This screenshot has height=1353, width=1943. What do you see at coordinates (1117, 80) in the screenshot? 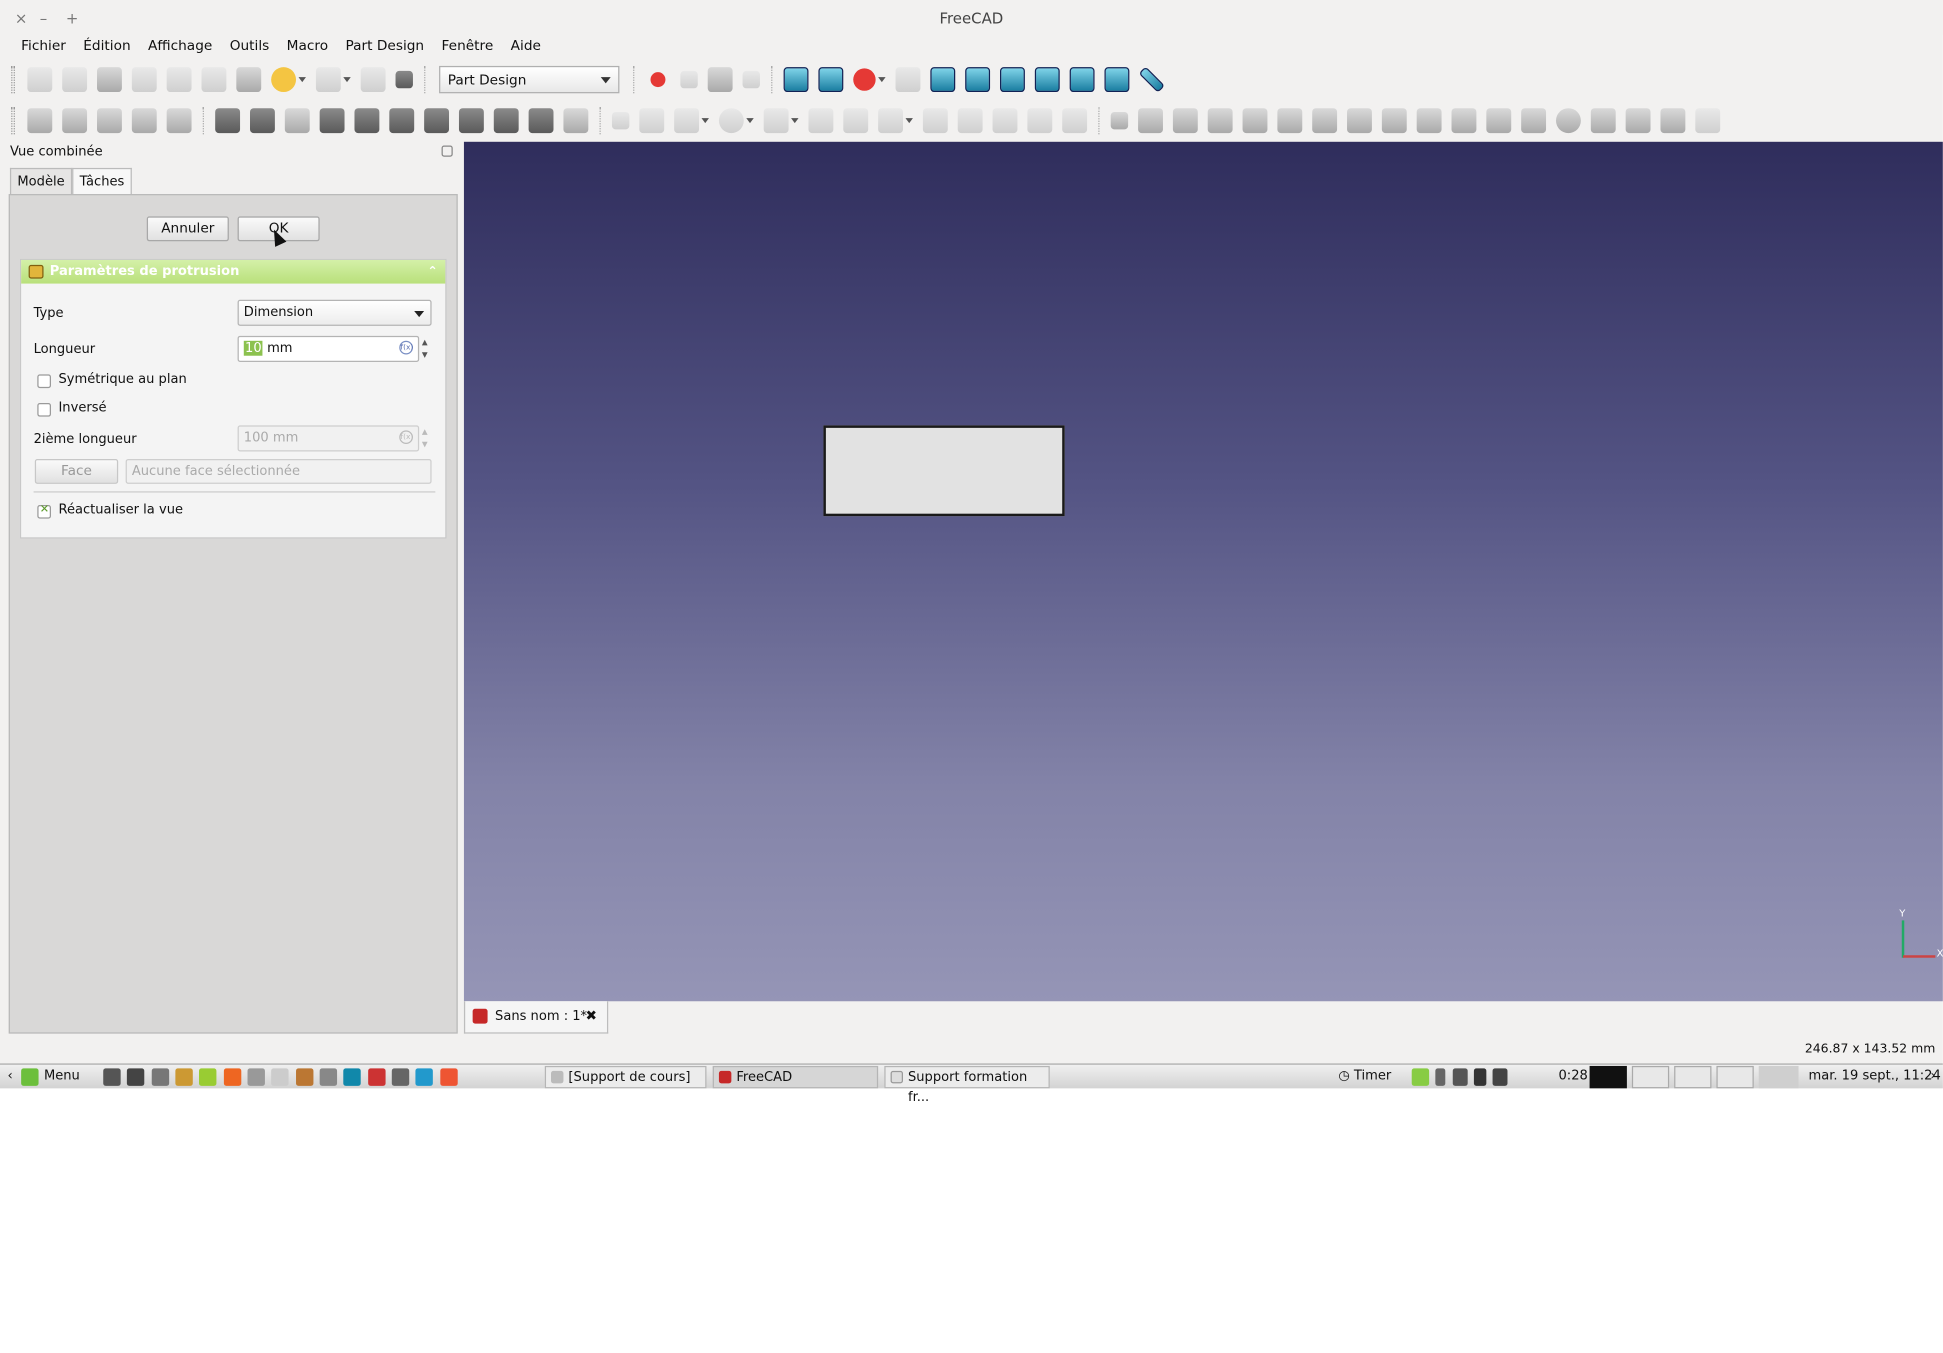
I see `left-view-icon` at bounding box center [1117, 80].